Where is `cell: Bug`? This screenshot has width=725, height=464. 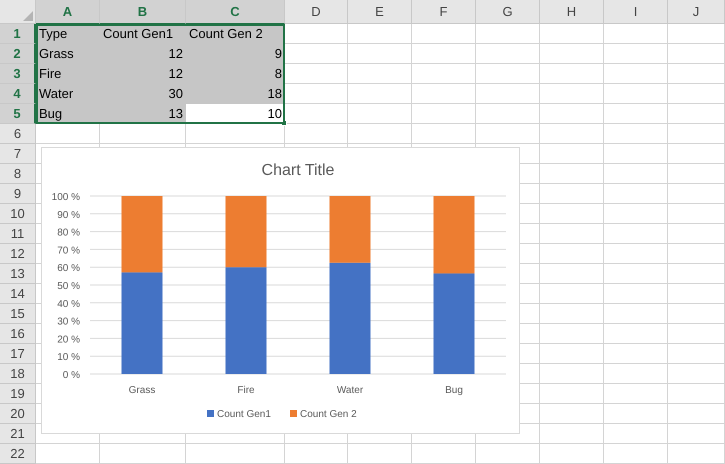 cell: Bug is located at coordinates (68, 114).